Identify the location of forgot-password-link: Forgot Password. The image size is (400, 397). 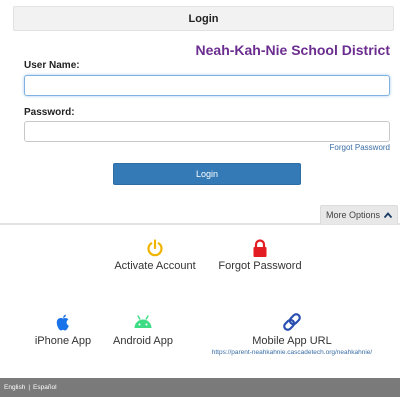
(360, 147).